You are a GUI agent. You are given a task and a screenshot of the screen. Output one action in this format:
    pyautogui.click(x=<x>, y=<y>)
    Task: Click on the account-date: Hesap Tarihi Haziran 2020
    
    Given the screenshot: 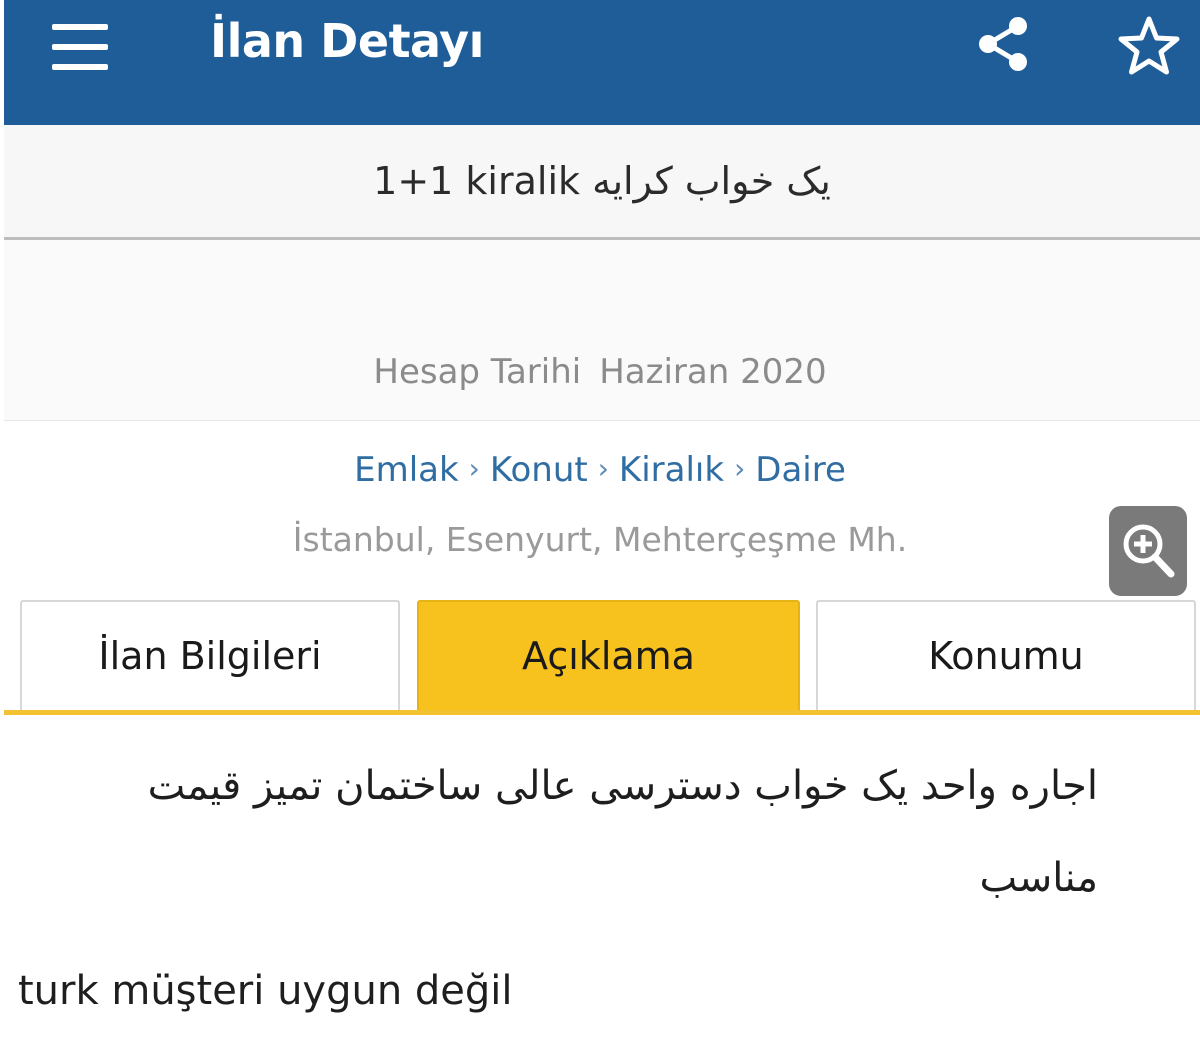 What is the action you would take?
    pyautogui.click(x=600, y=372)
    